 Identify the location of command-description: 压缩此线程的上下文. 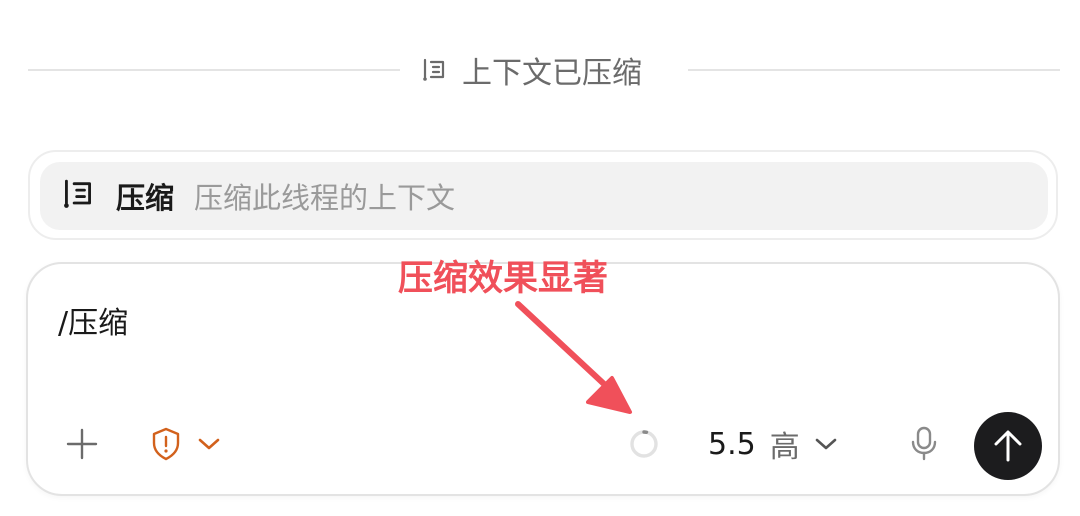
(325, 198).